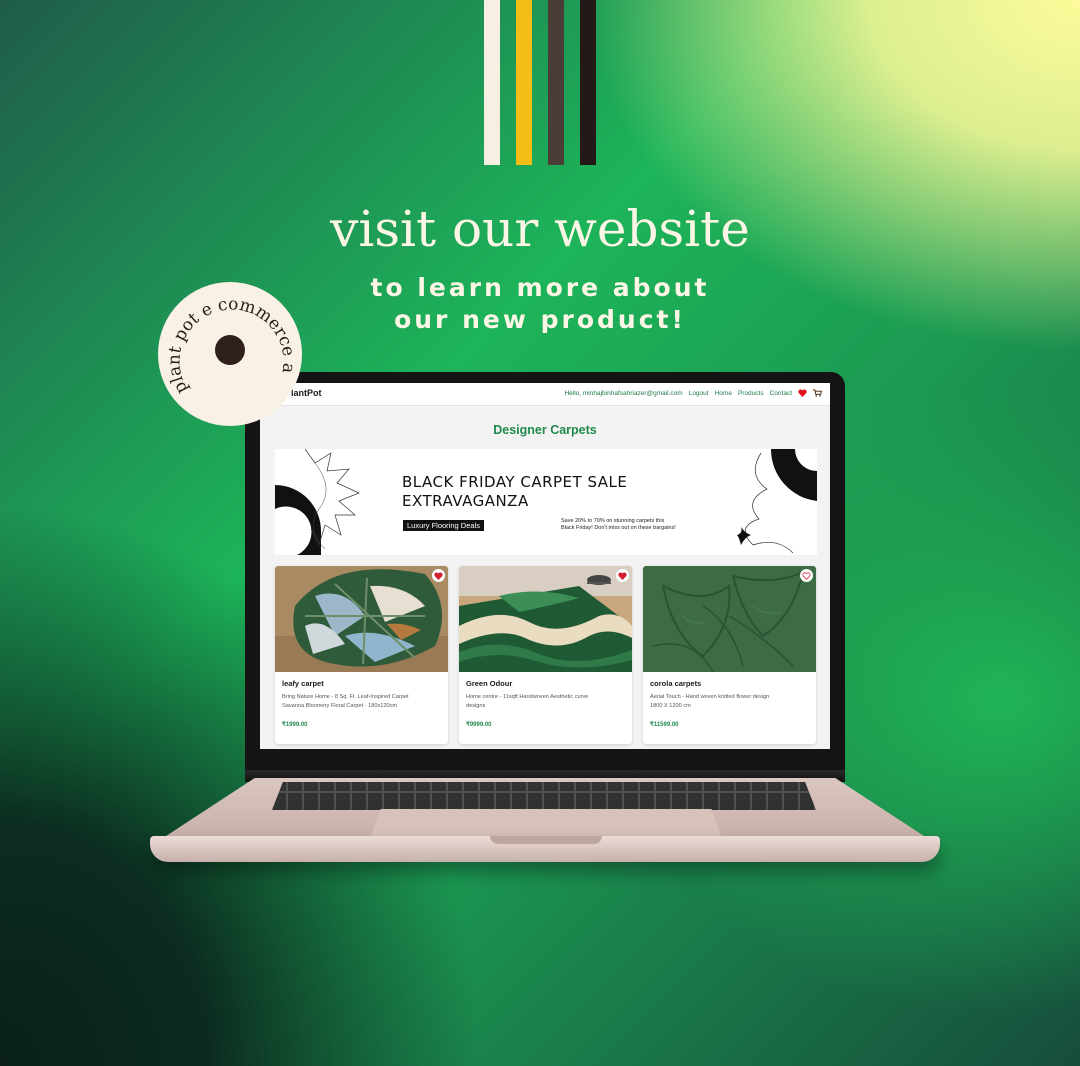 This screenshot has height=1066, width=1080. I want to click on stripe-brown, so click(556, 82).